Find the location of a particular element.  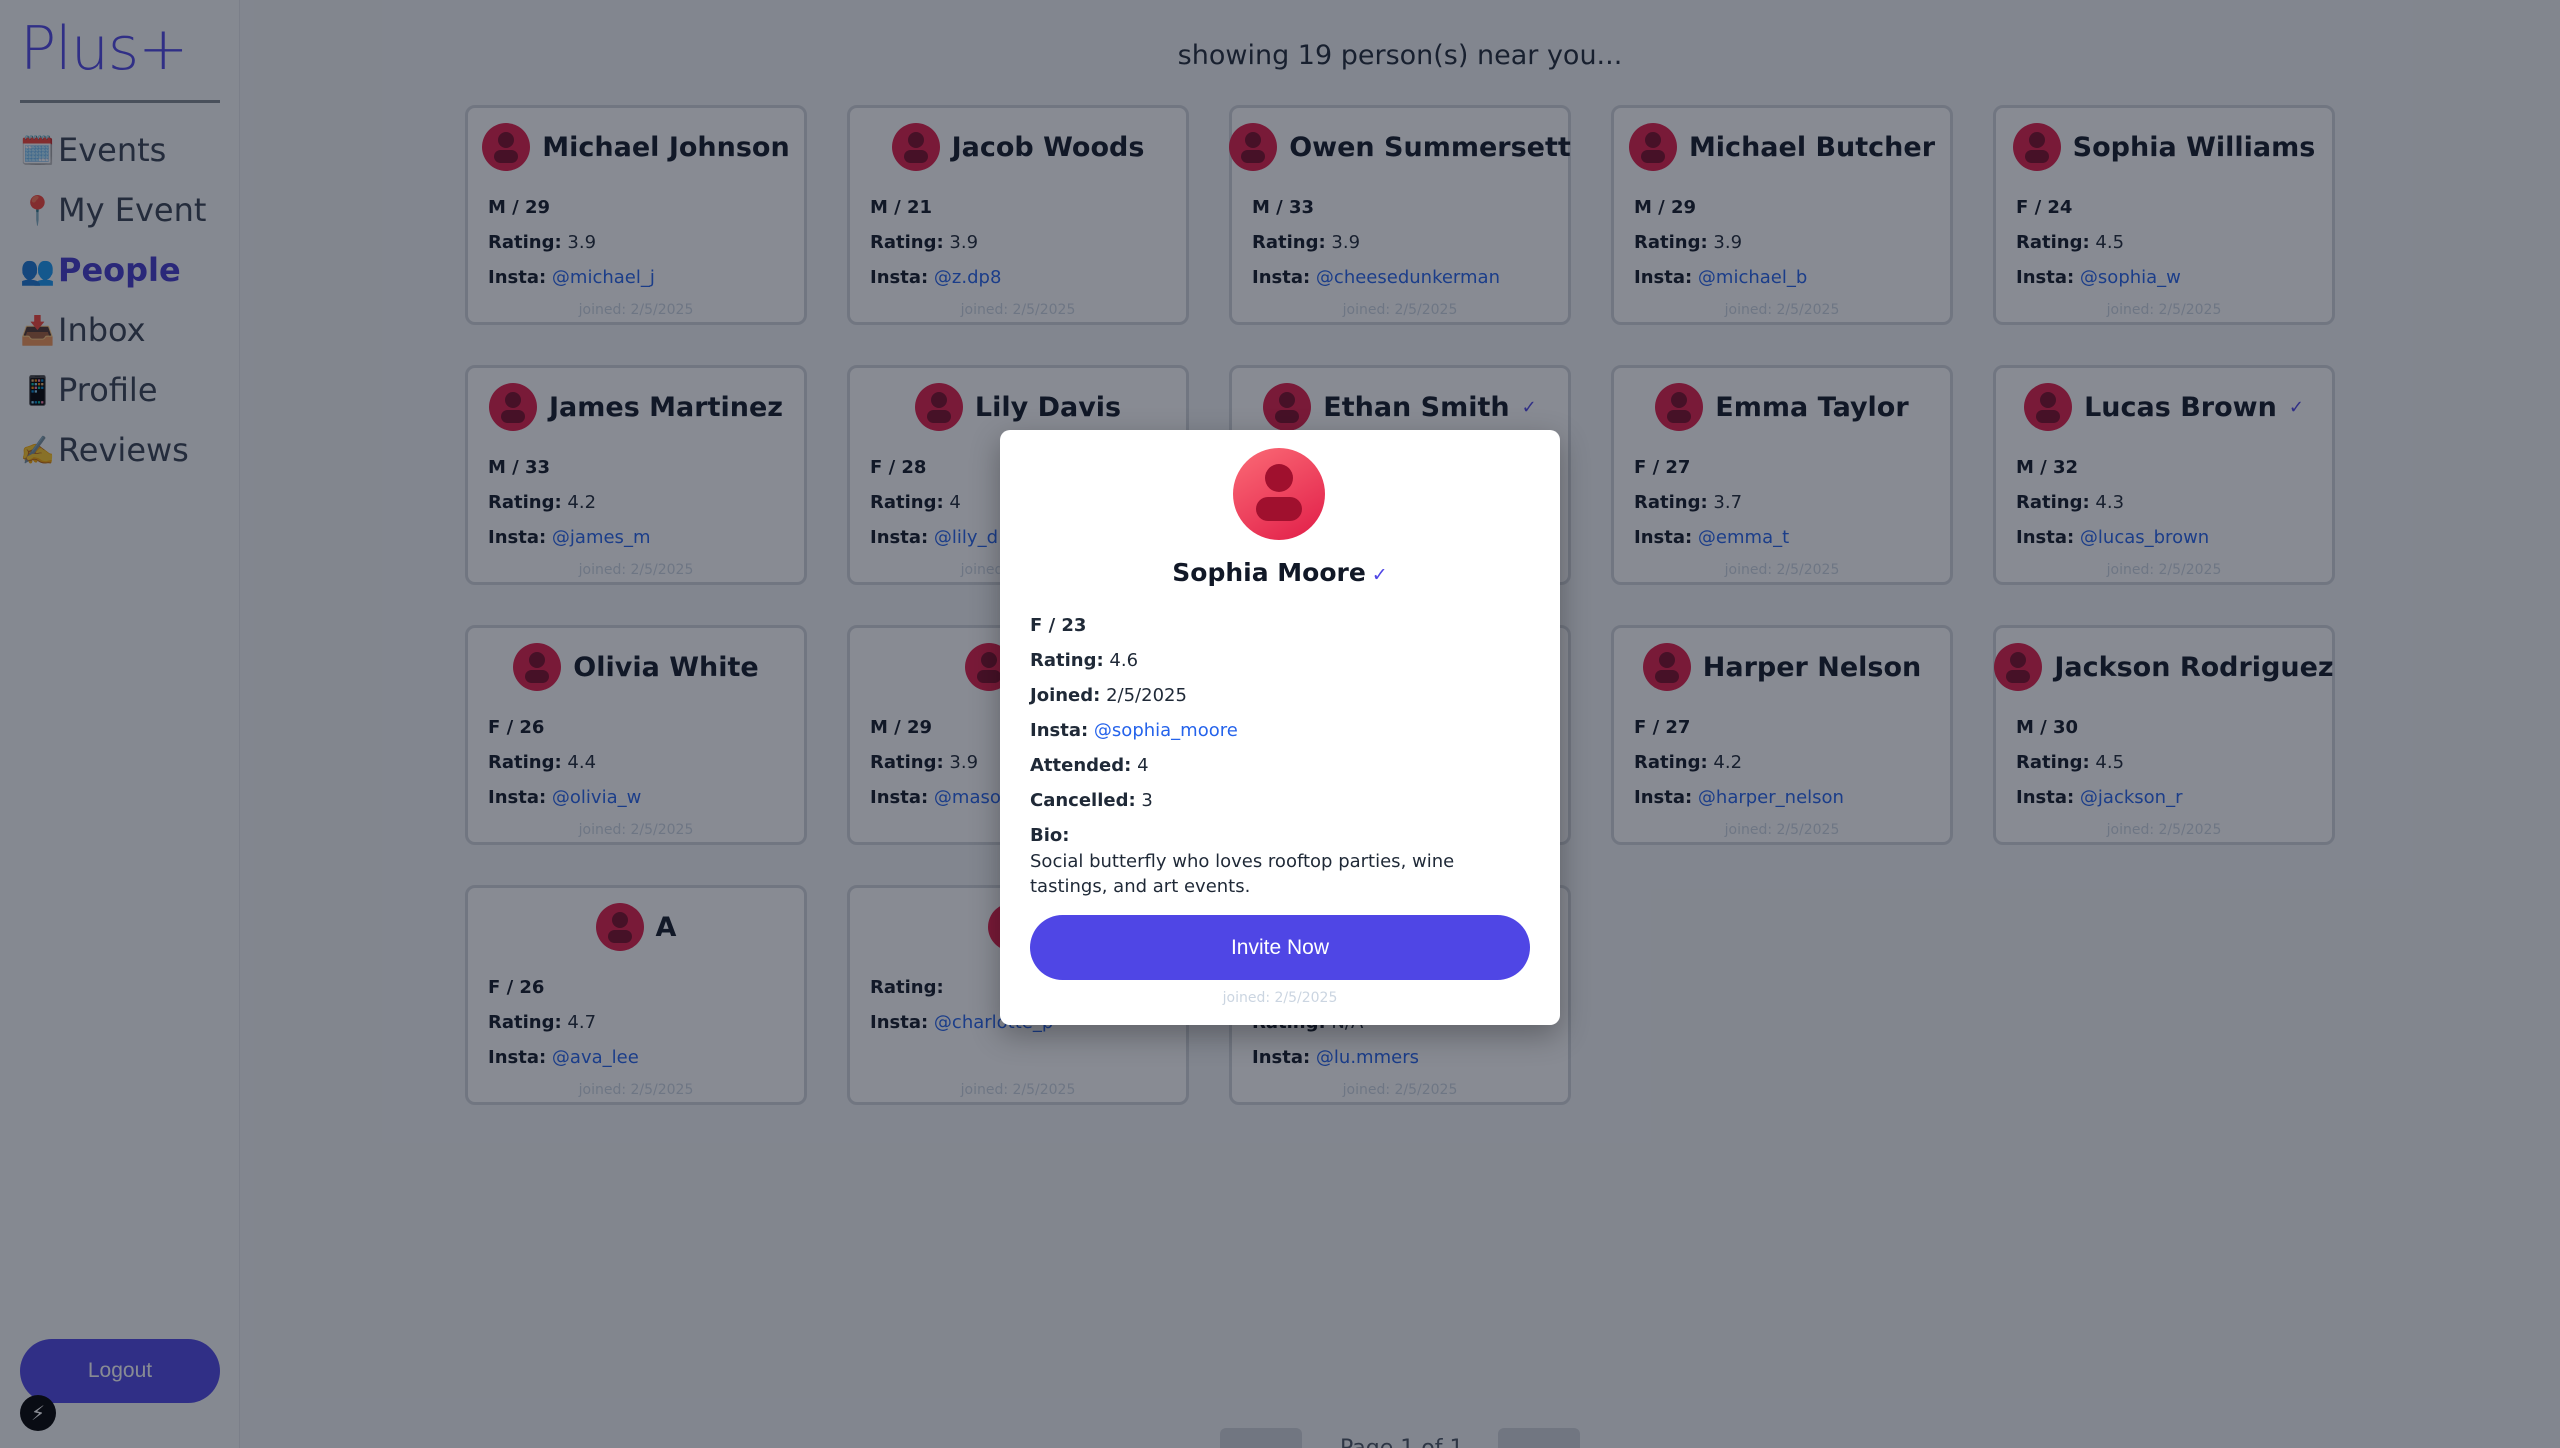

cancelled-label: Cancelled: is located at coordinates (1083, 800).